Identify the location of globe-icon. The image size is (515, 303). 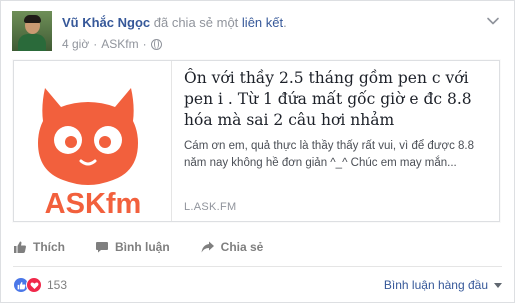
(156, 44).